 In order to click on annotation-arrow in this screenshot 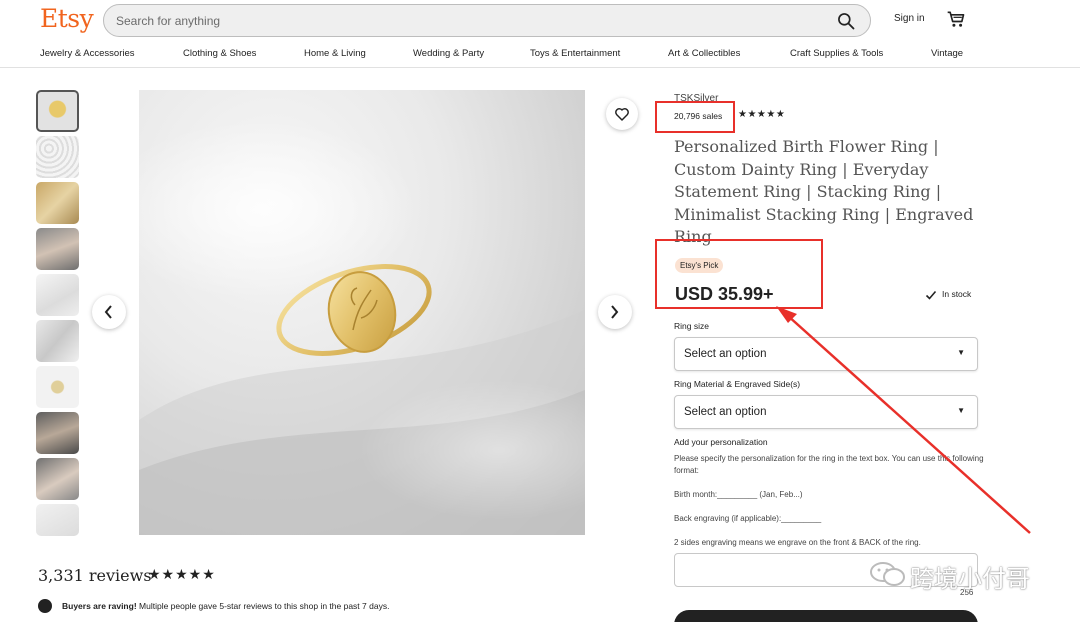, I will do `click(903, 420)`.